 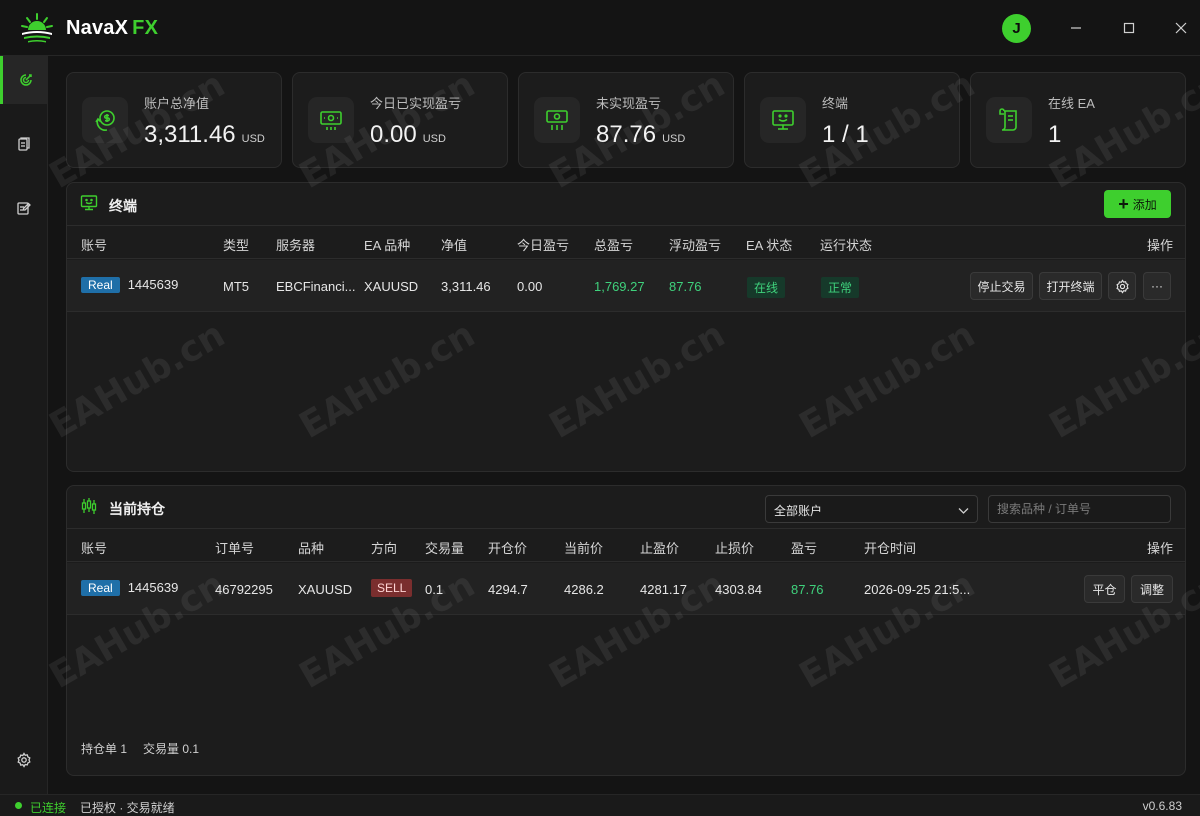 What do you see at coordinates (1001, 286) in the screenshot?
I see `stop-trading-button: 停止交易` at bounding box center [1001, 286].